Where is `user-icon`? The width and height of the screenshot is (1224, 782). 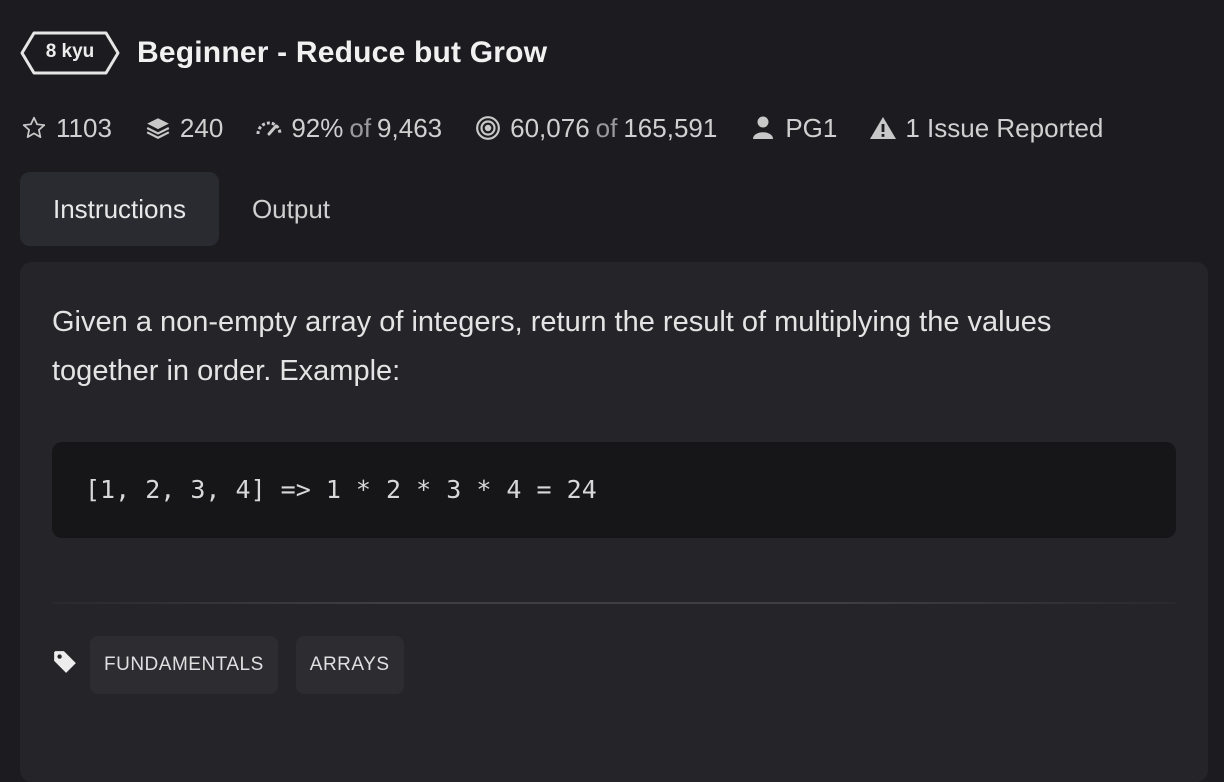
user-icon is located at coordinates (763, 128).